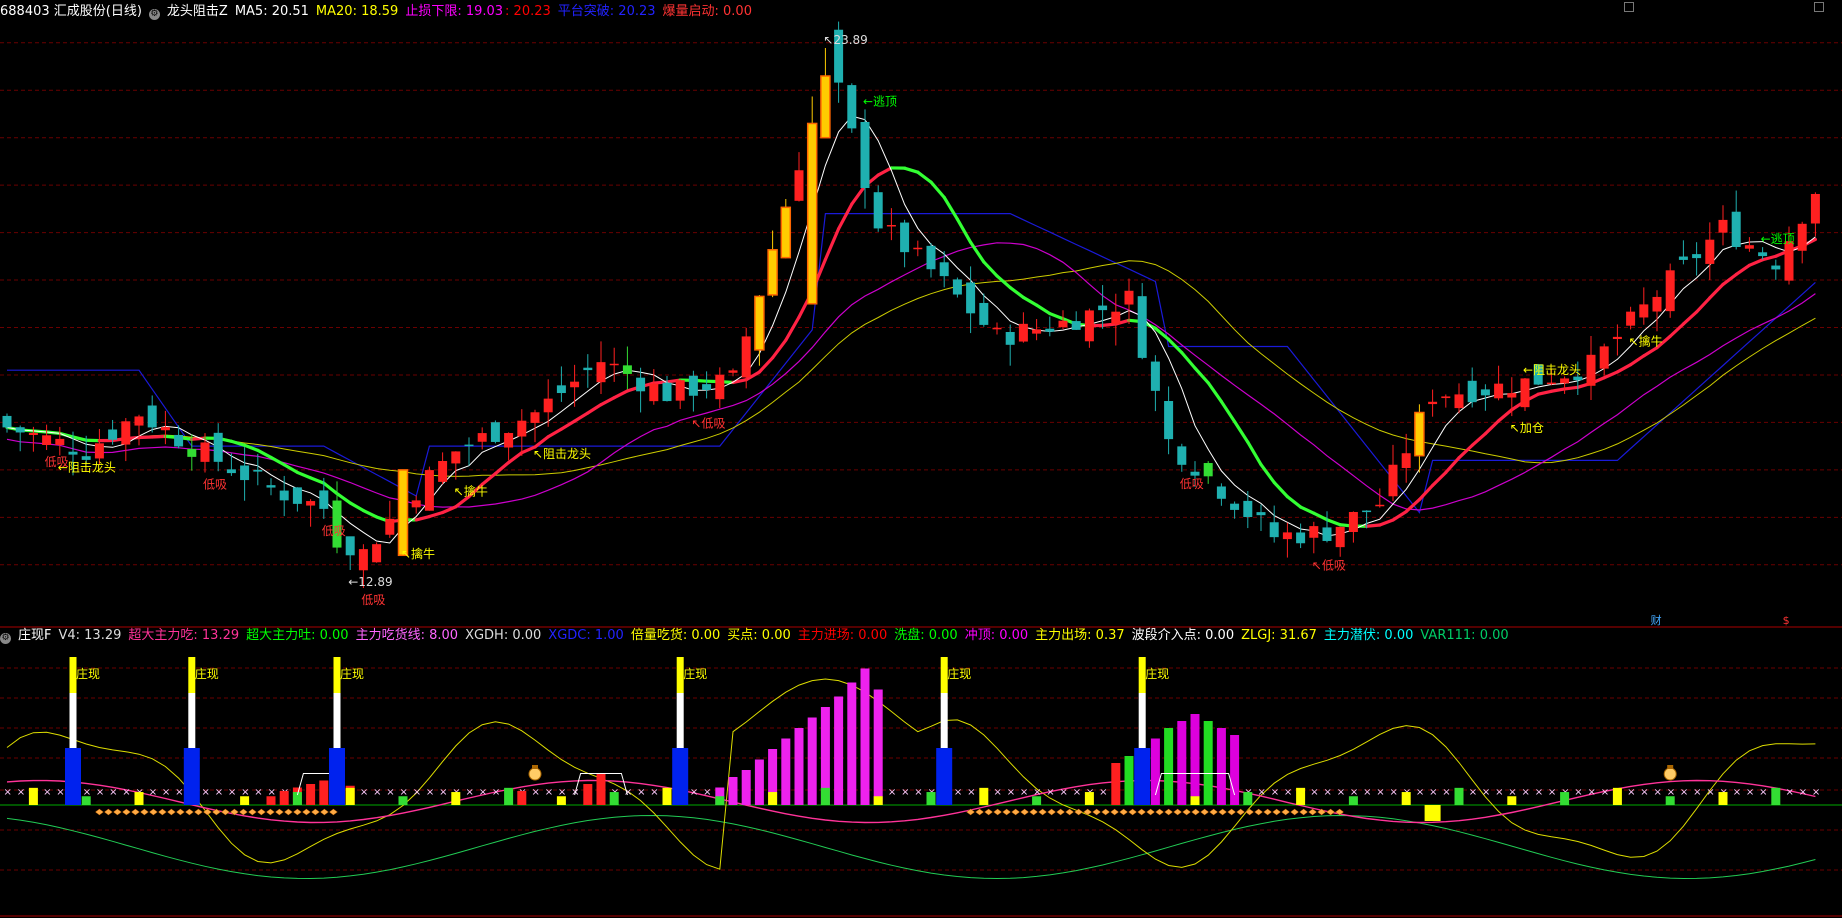 Image resolution: width=1842 pixels, height=918 pixels. What do you see at coordinates (1432, 813) in the screenshot?
I see `buy-point-block` at bounding box center [1432, 813].